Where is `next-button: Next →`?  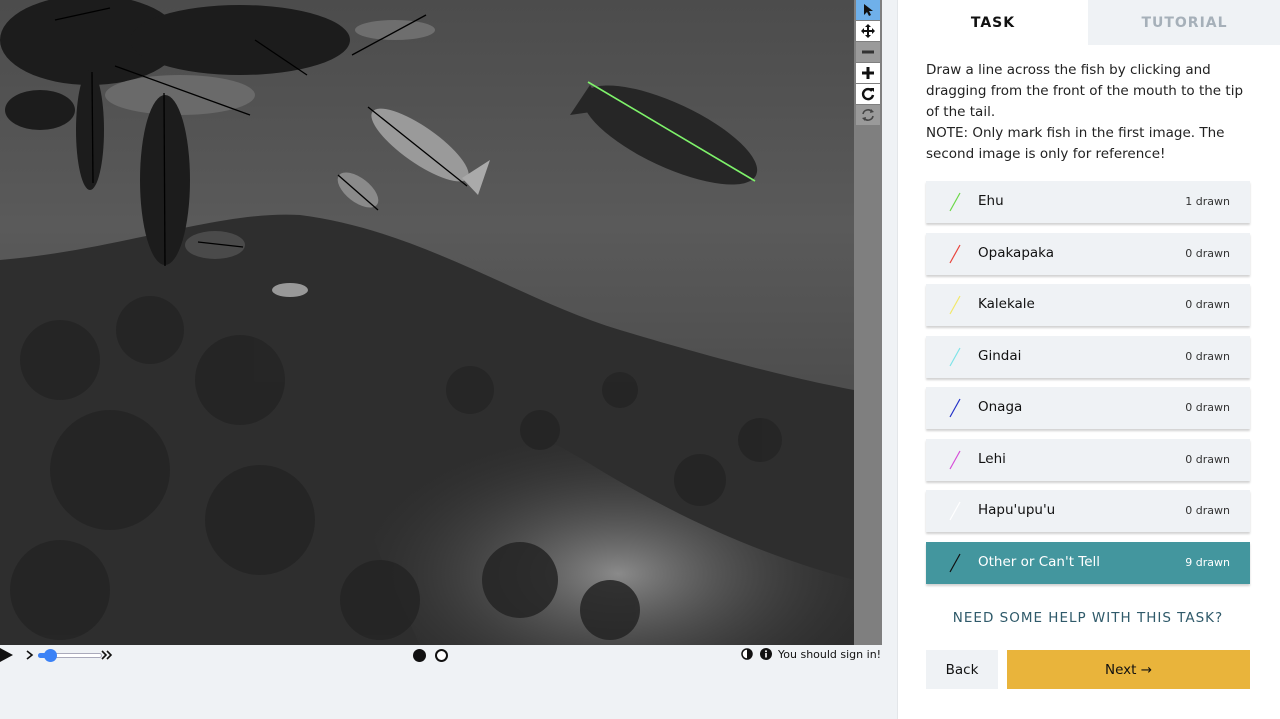 next-button: Next → is located at coordinates (1128, 669).